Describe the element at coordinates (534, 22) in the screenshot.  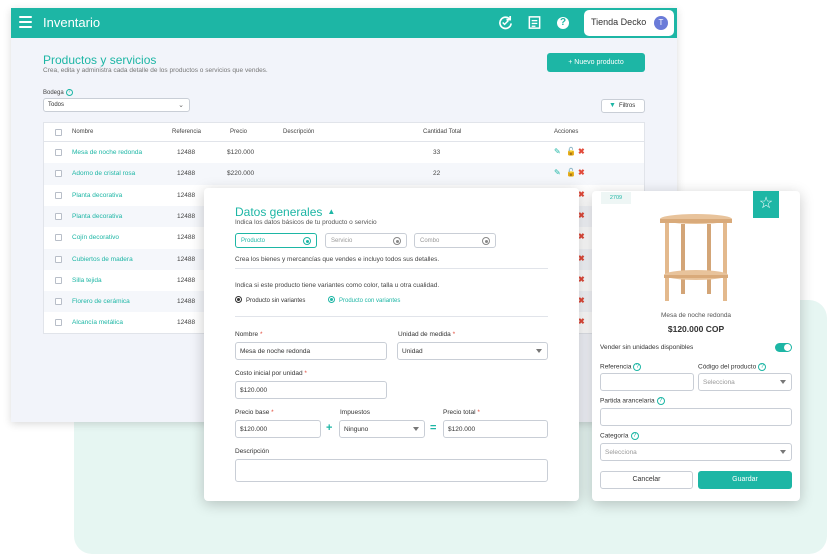
I see `receipt-icon` at that location.